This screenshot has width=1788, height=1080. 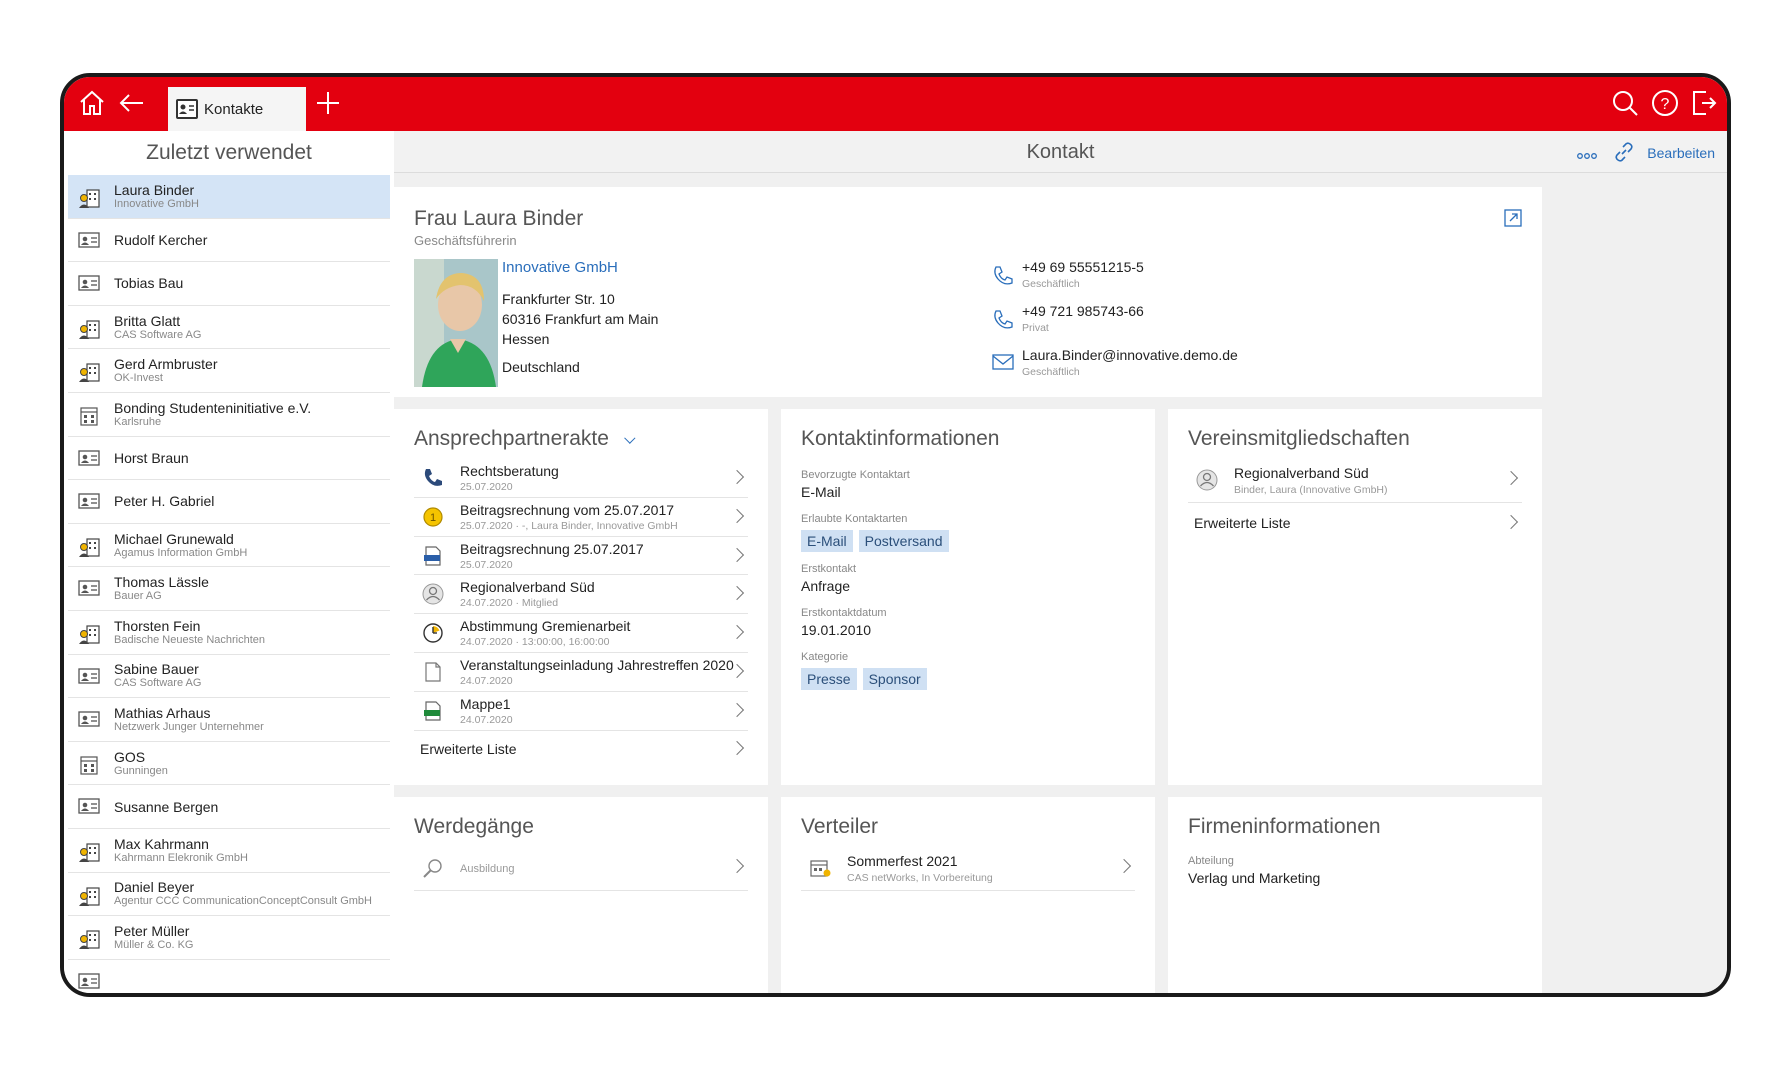 I want to click on sidebar-item-name: Daniel Beyer, so click(x=154, y=887).